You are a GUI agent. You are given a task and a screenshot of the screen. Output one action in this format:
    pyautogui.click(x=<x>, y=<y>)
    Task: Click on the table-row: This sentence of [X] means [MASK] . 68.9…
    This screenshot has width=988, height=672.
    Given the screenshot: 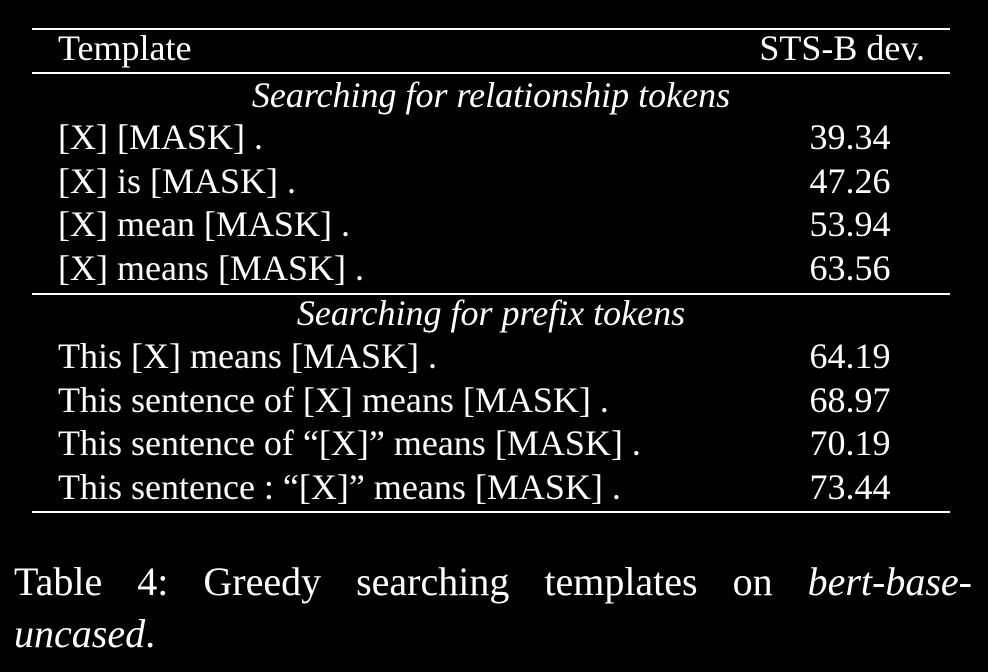 What is the action you would take?
    pyautogui.click(x=491, y=400)
    